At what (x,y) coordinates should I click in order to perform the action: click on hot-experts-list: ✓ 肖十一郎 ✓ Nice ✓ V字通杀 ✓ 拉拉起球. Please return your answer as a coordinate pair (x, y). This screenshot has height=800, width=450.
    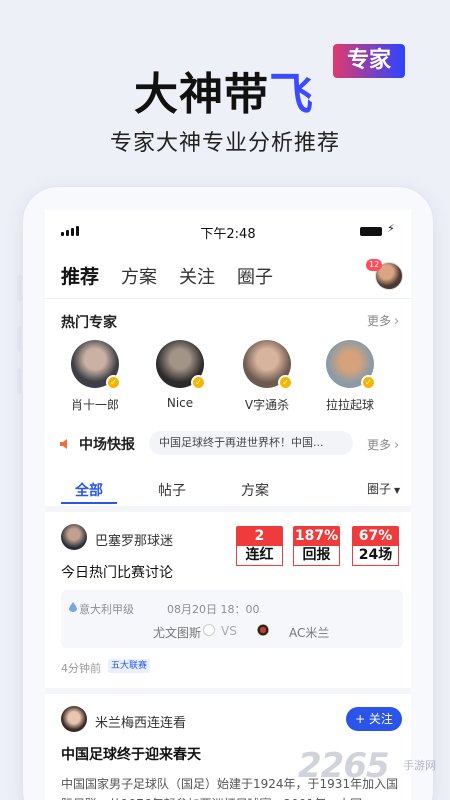
    Looking at the image, I should click on (228, 380).